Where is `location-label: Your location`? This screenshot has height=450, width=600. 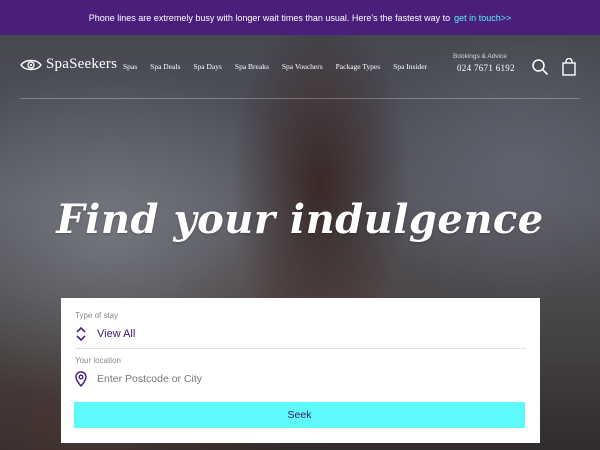
location-label: Your location is located at coordinates (98, 360).